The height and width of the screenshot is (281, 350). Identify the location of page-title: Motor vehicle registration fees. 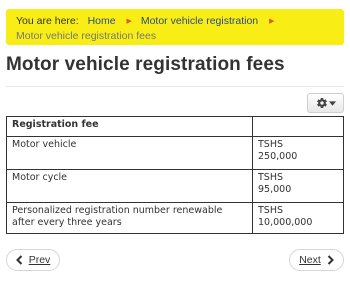
(145, 64).